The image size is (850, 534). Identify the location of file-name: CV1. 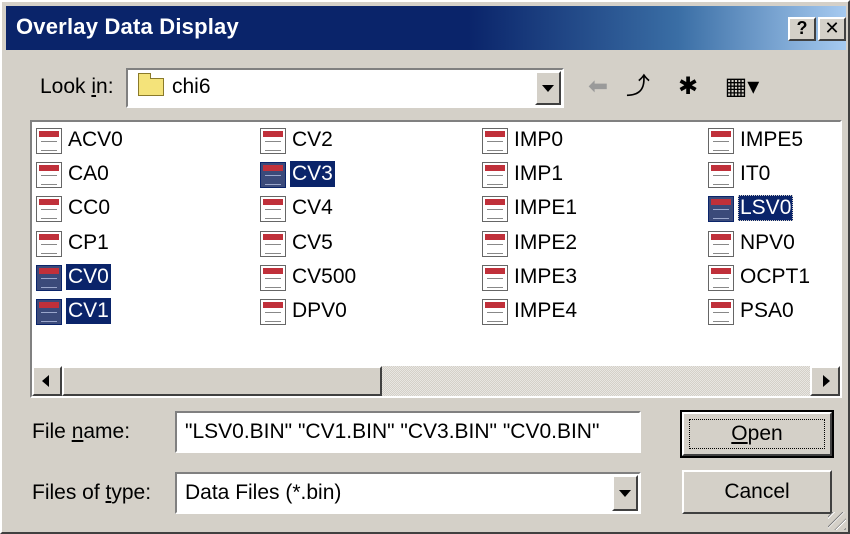
(88, 310).